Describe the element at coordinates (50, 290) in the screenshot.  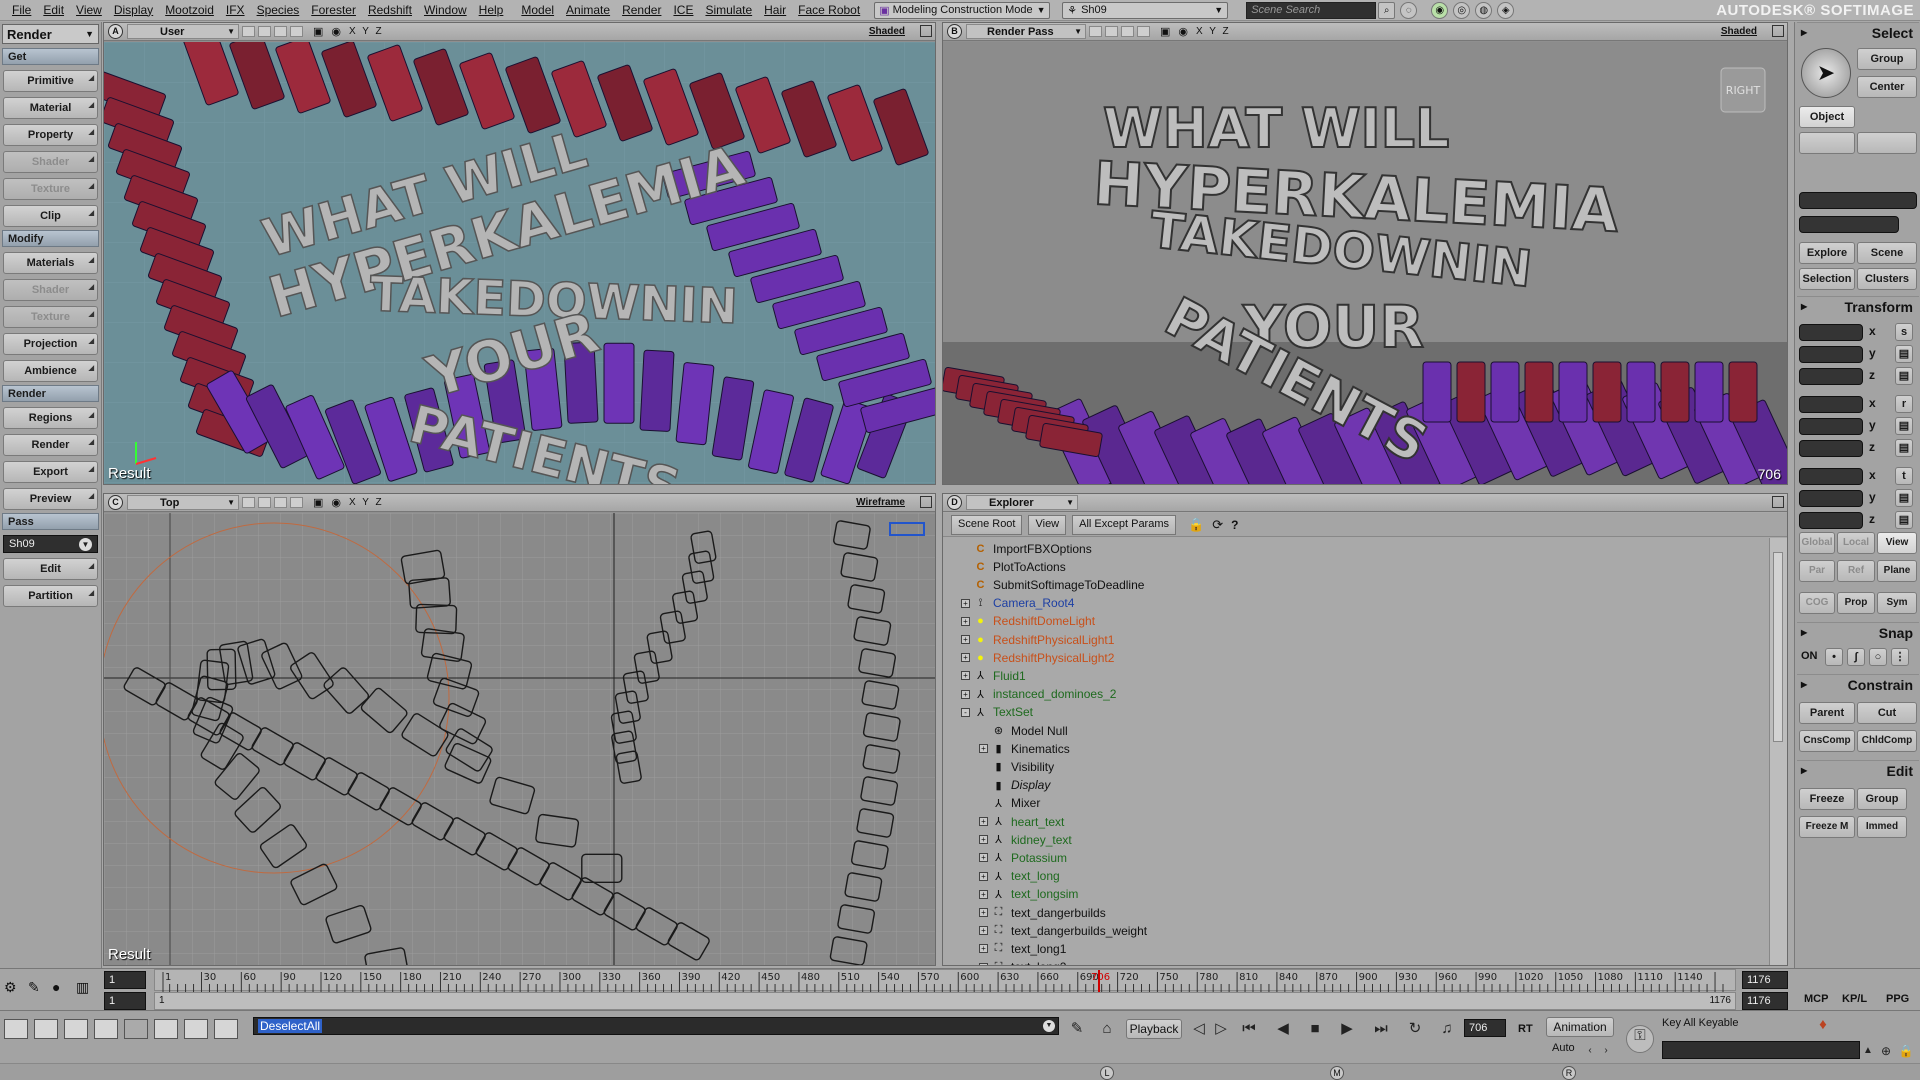
I see `modify-shader-button: Shader ◢` at that location.